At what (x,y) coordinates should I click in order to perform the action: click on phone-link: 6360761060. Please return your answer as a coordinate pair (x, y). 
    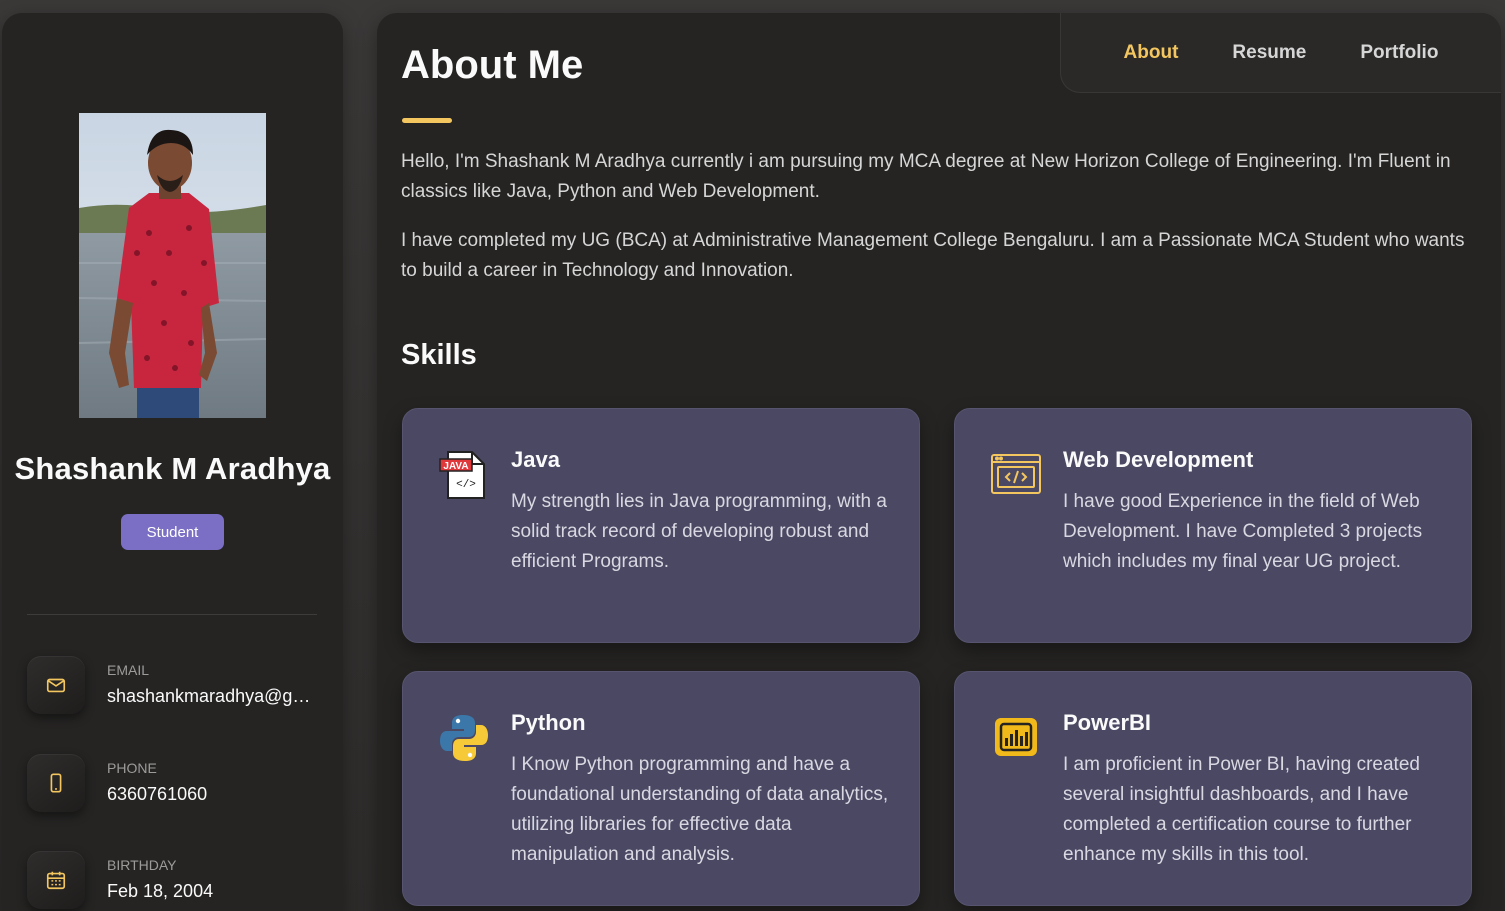
    Looking at the image, I should click on (212, 794).